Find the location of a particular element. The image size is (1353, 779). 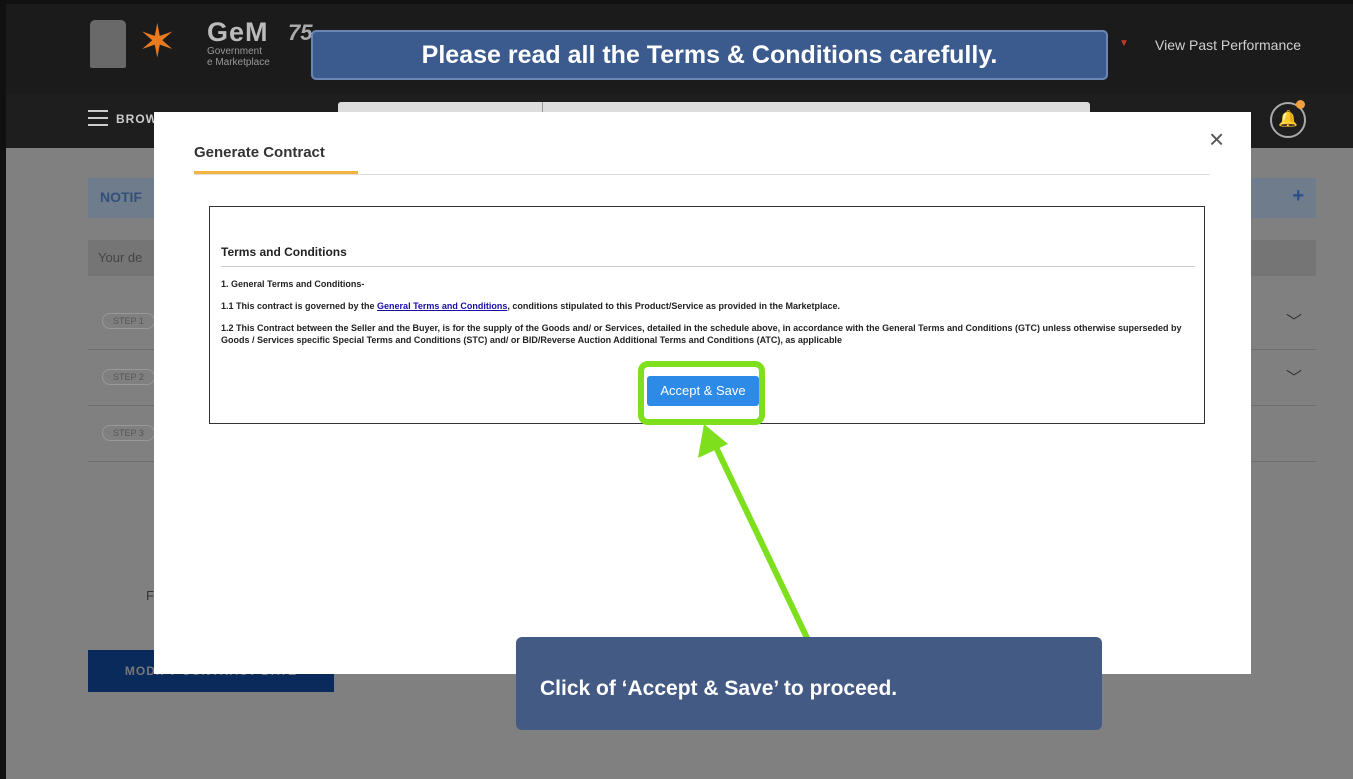

close-icon: × is located at coordinates (1216, 139).